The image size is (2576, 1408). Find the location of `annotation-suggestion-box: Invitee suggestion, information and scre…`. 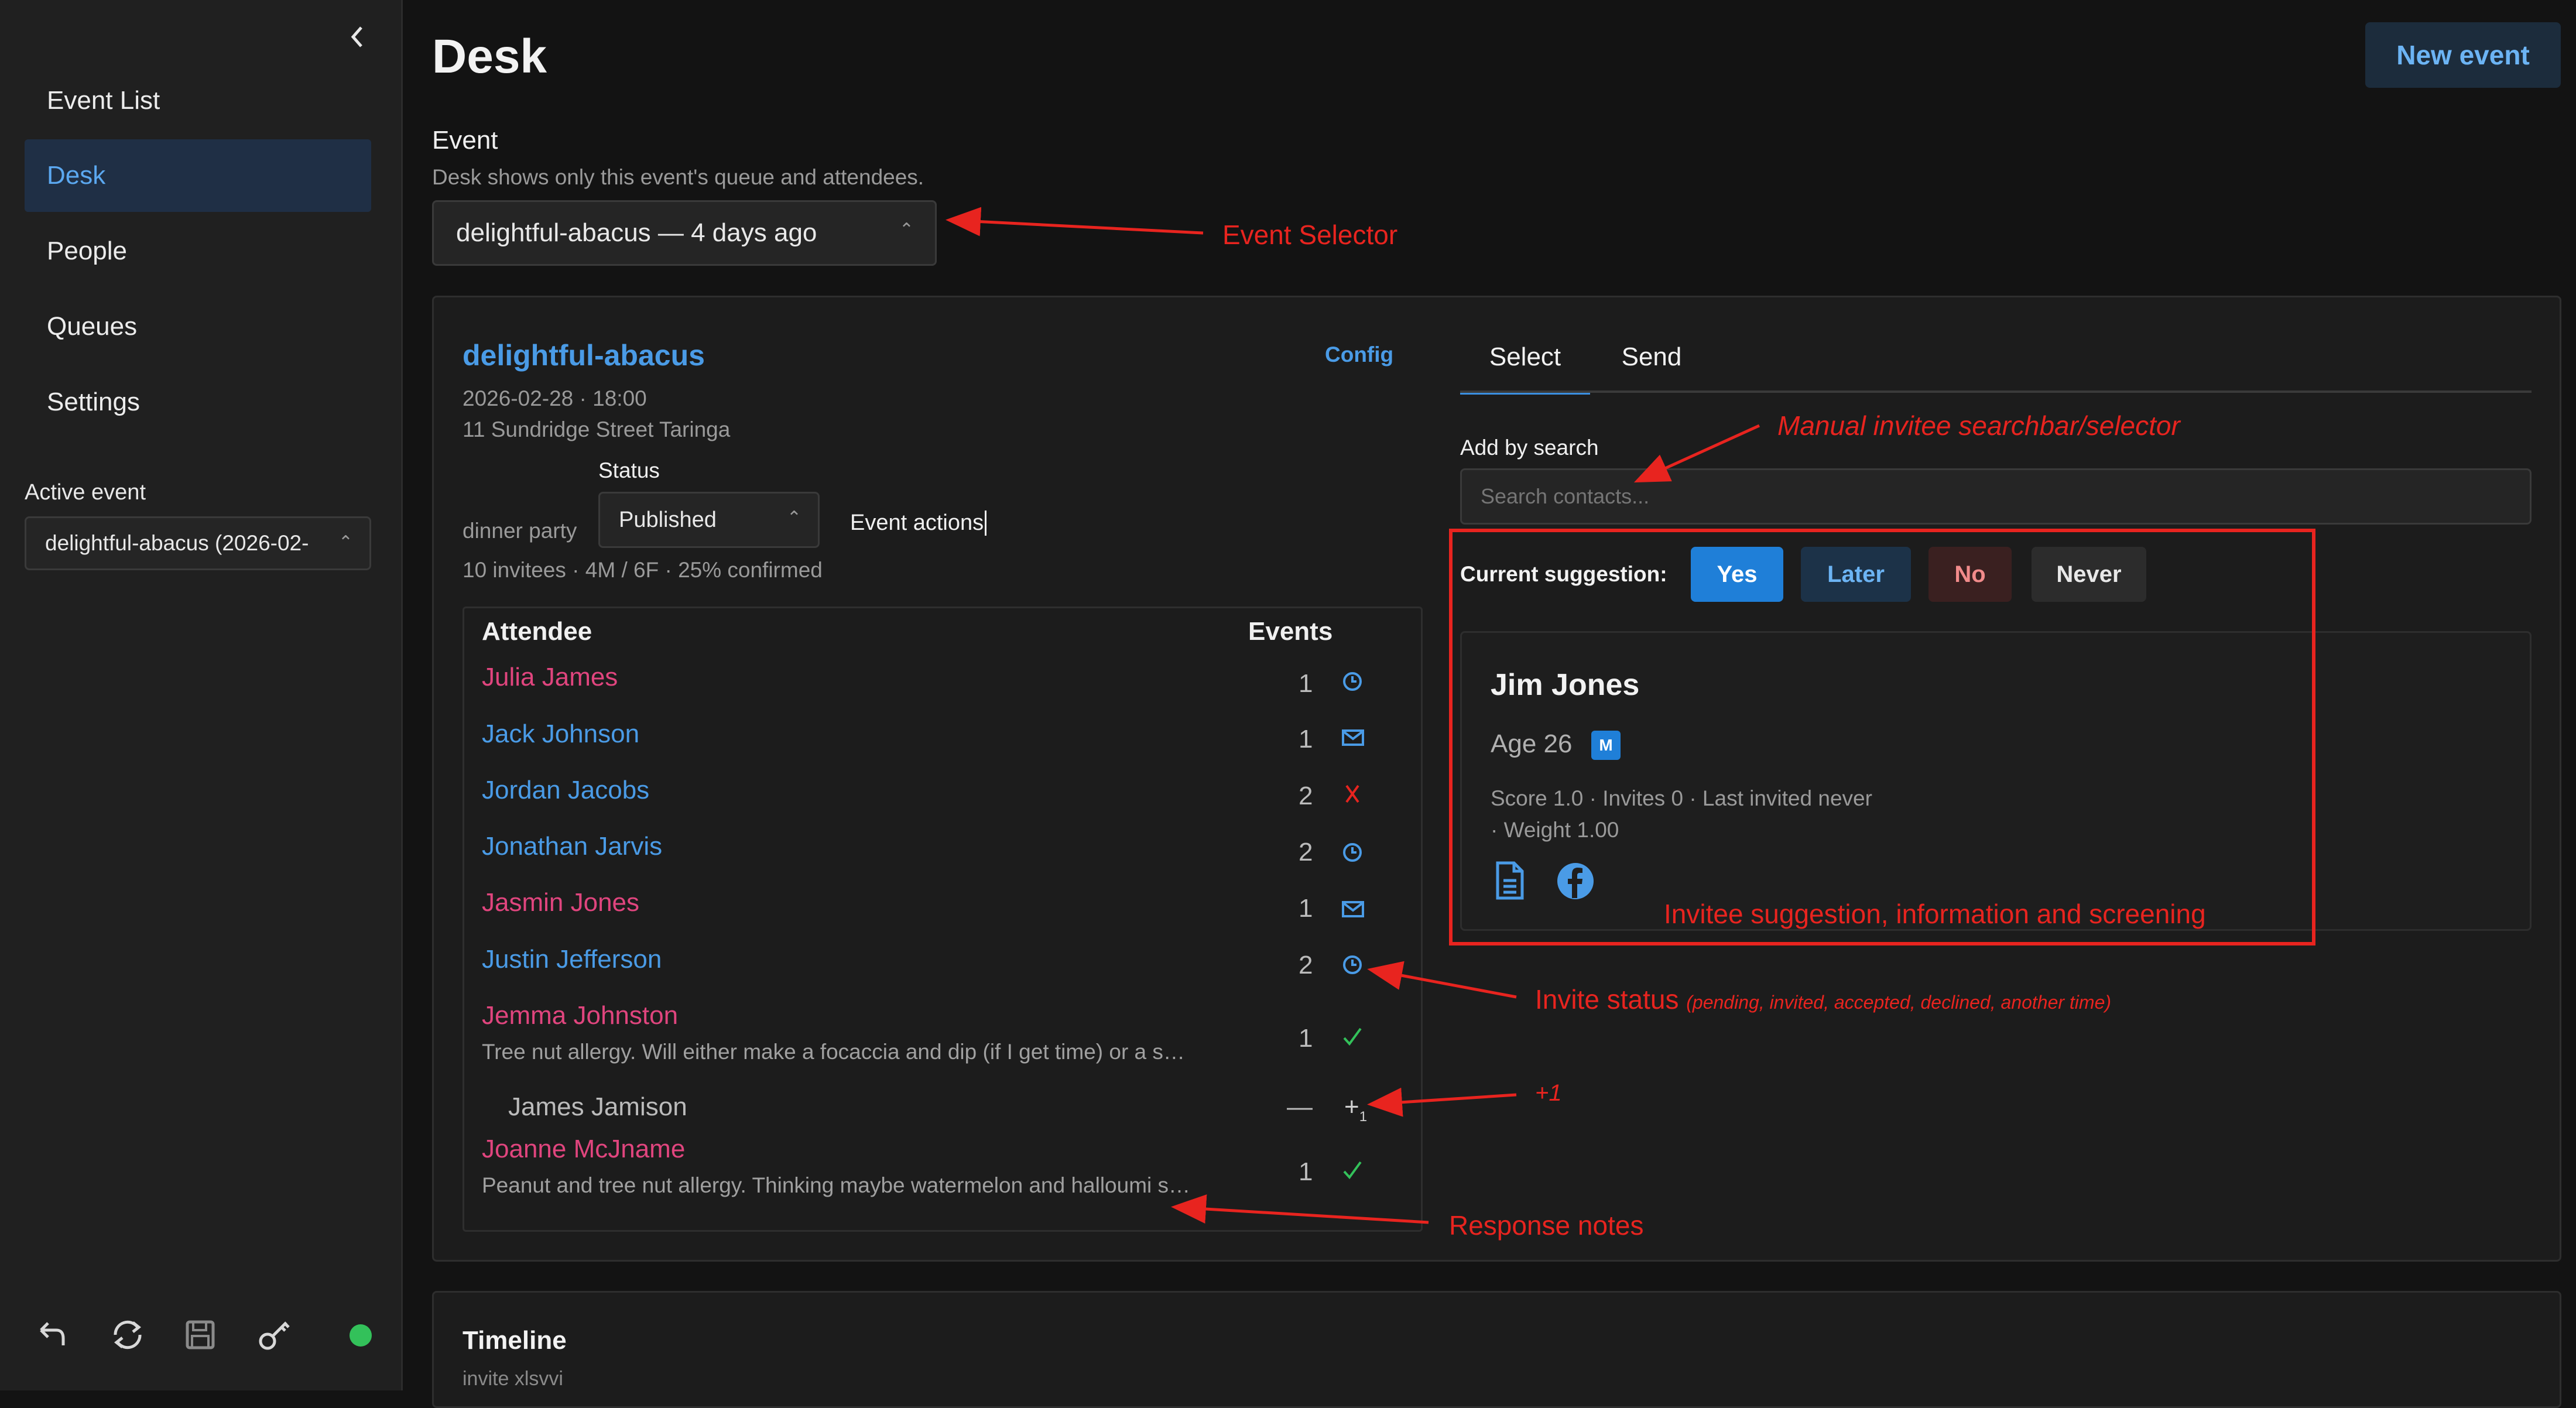

annotation-suggestion-box: Invitee suggestion, information and scre… is located at coordinates (1935, 914).